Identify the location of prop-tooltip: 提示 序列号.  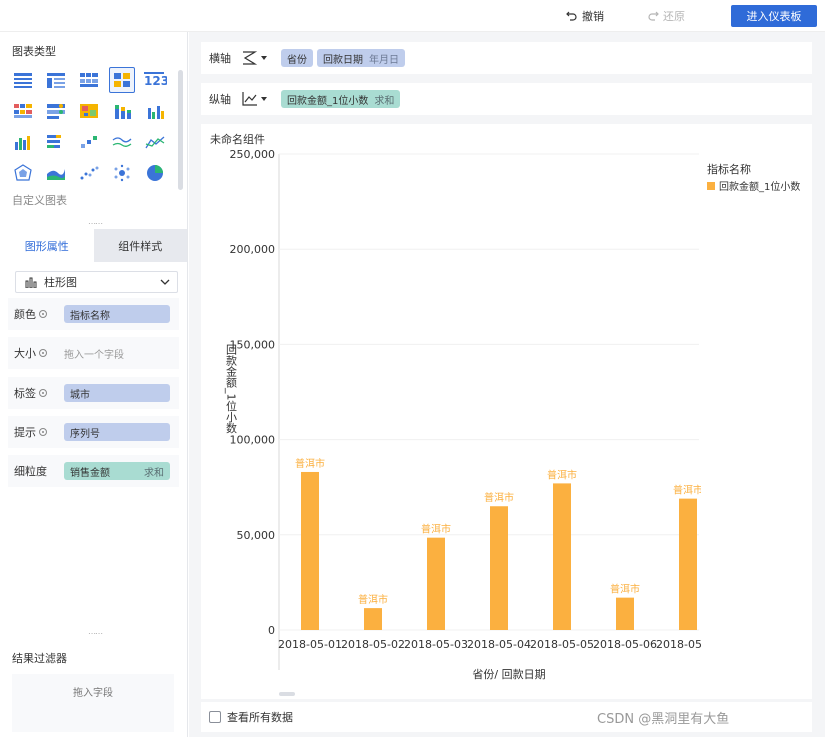
(93, 432).